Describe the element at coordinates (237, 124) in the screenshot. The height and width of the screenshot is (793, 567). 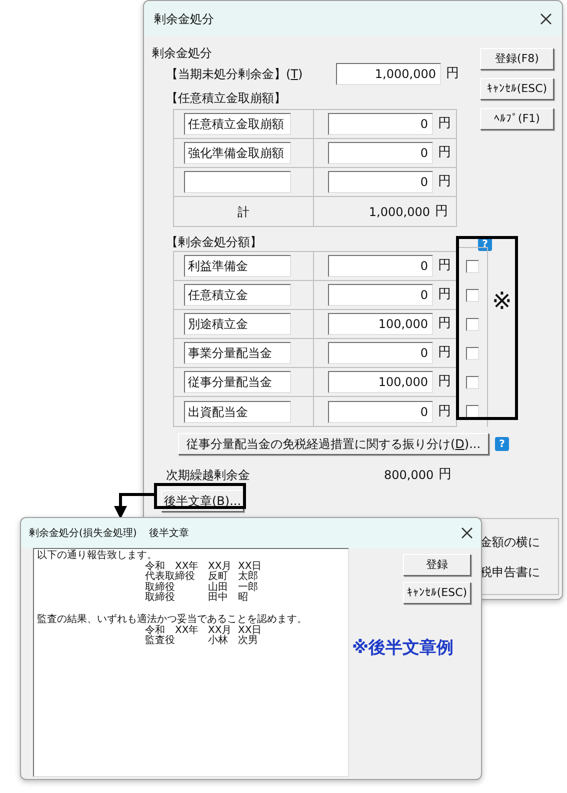
I see `name-field: 任意積立金取崩額` at that location.